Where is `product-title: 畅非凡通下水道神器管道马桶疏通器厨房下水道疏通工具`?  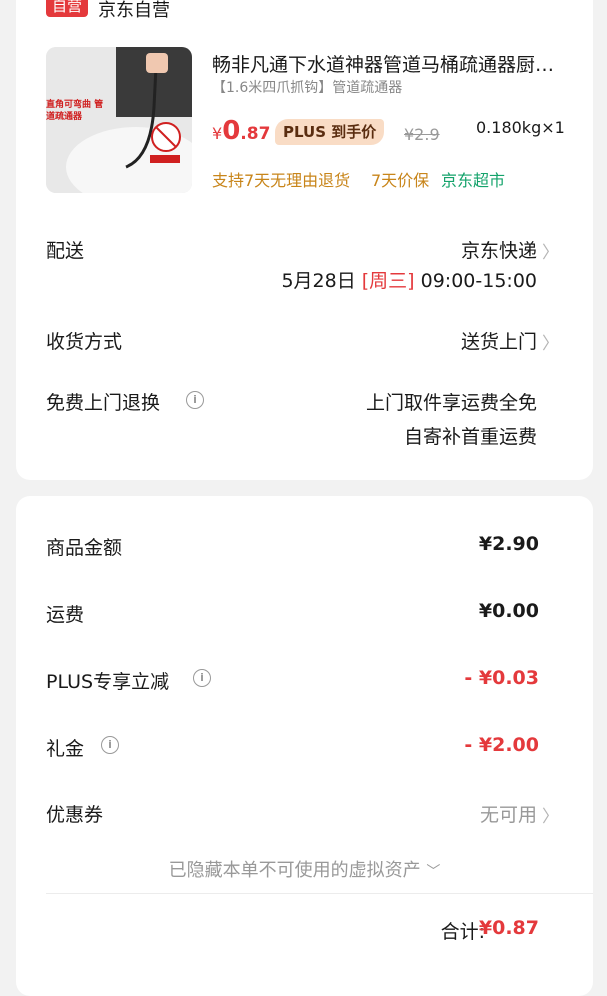 product-title: 畅非凡通下水道神器管道马桶疏通器厨房下水道疏通工具 is located at coordinates (387, 63).